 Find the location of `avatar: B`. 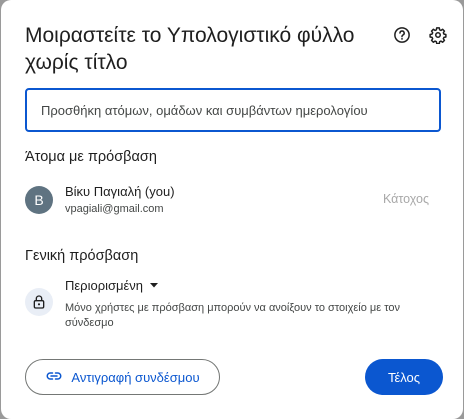

avatar: B is located at coordinates (39, 200).